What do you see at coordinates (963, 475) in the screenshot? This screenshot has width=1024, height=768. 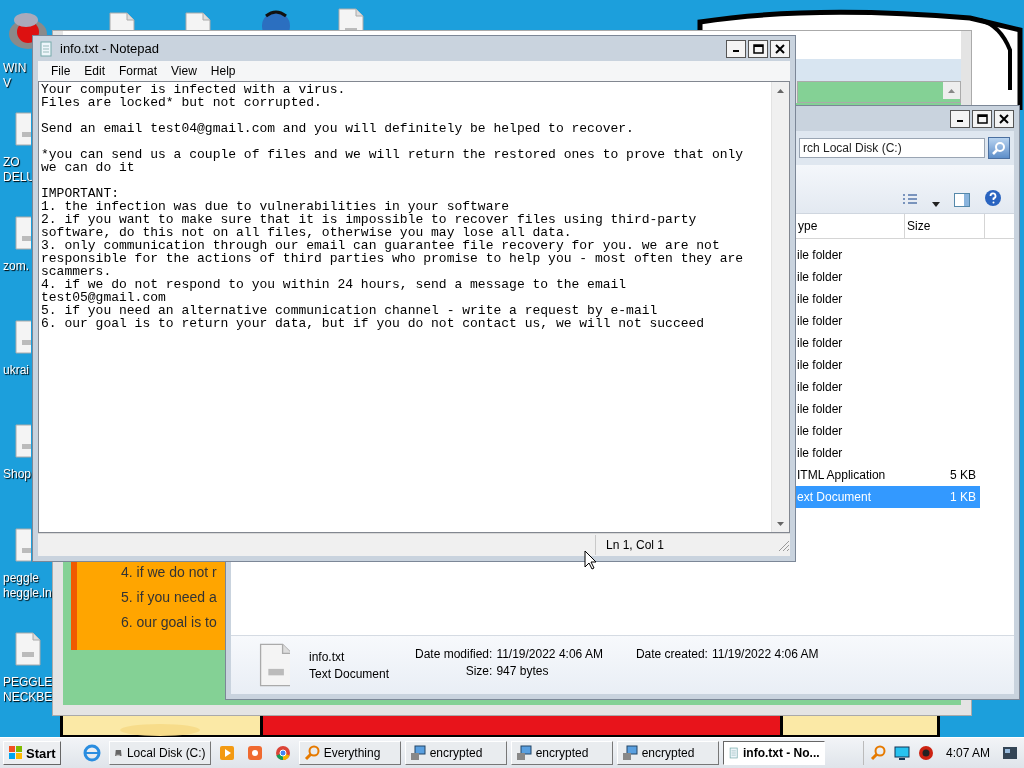 I see `file-size: 5 KB` at bounding box center [963, 475].